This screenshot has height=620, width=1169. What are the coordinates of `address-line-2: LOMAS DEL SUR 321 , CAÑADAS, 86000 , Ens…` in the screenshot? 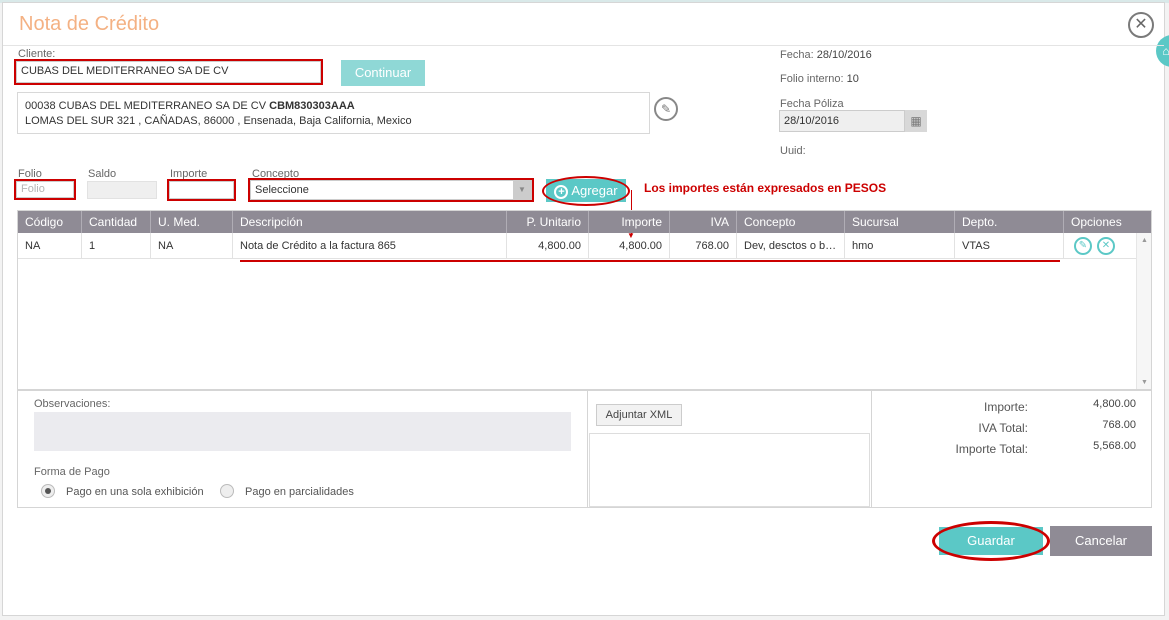 It's located at (218, 121).